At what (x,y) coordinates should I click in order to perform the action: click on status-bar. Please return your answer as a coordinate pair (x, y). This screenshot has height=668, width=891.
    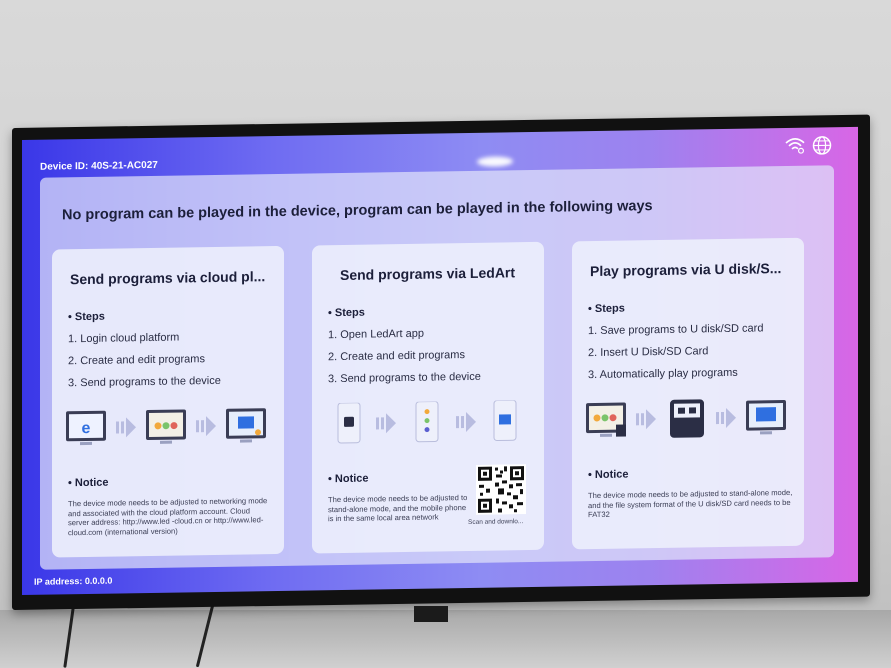
    Looking at the image, I should click on (808, 145).